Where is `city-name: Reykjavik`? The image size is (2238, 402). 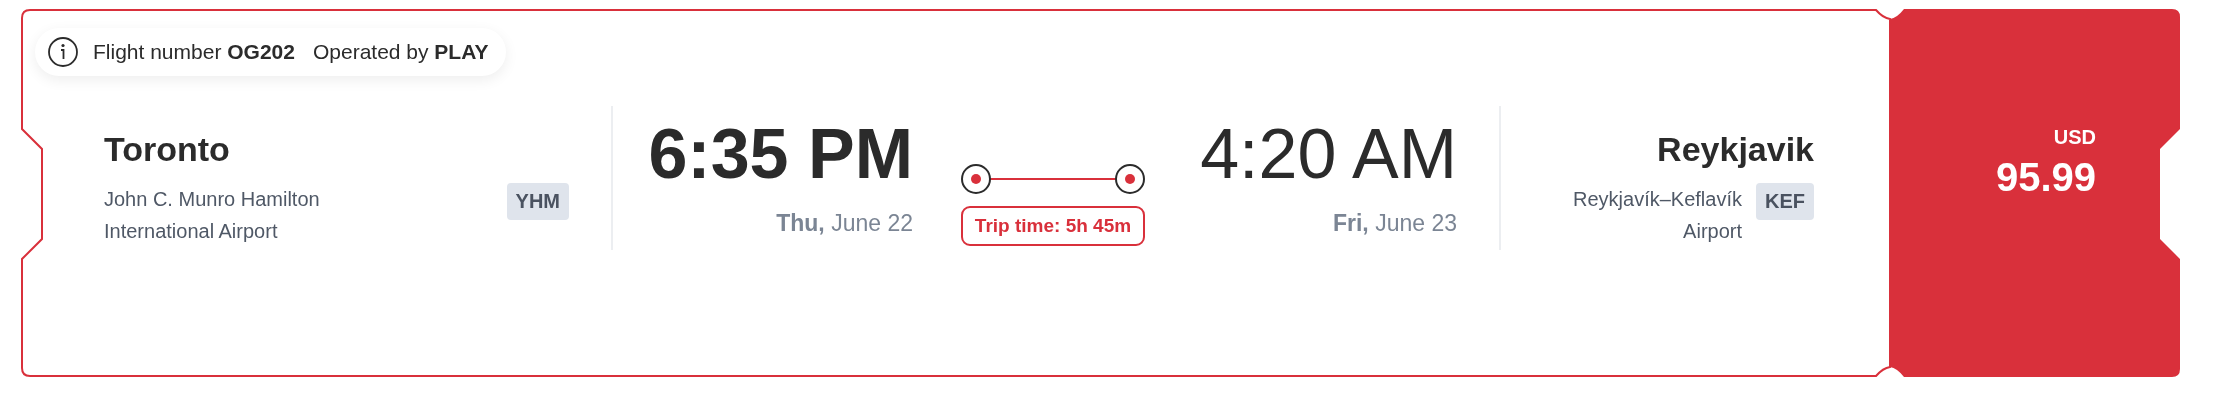
city-name: Reykjavik is located at coordinates (1735, 149).